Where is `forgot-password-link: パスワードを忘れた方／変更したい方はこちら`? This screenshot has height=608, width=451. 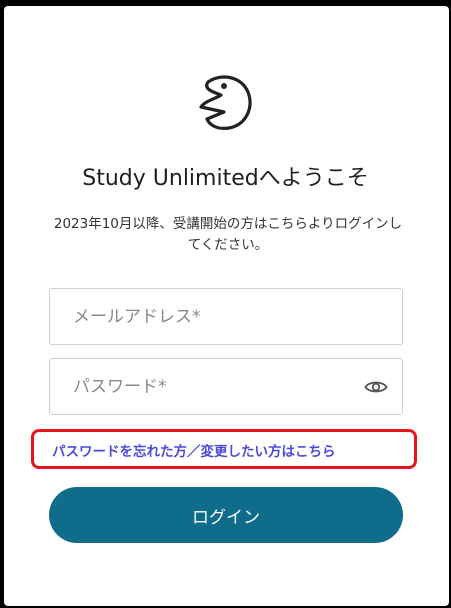
forgot-password-link: パスワードを忘れた方／変更したい方はこちら is located at coordinates (194, 450).